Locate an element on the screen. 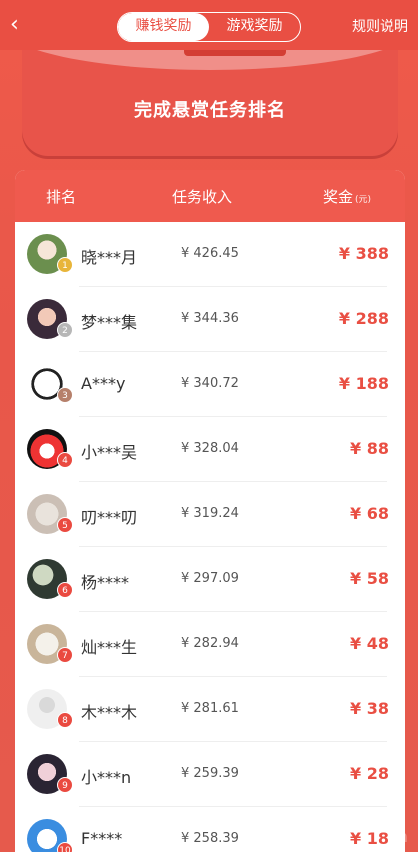 This screenshot has width=418, height=852. table-header: 排名 任务收入 奖金 (元) is located at coordinates (210, 196).